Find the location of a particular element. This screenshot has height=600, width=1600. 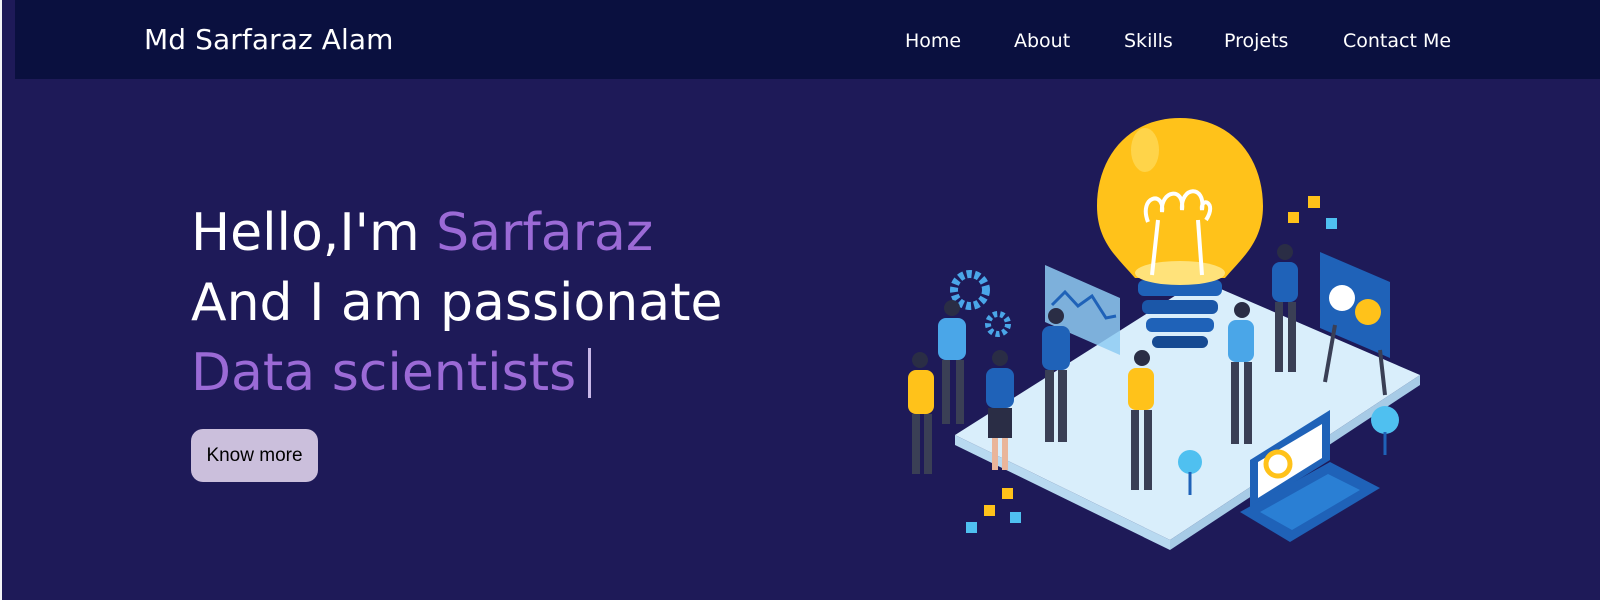

typing-cursor is located at coordinates (590, 373).